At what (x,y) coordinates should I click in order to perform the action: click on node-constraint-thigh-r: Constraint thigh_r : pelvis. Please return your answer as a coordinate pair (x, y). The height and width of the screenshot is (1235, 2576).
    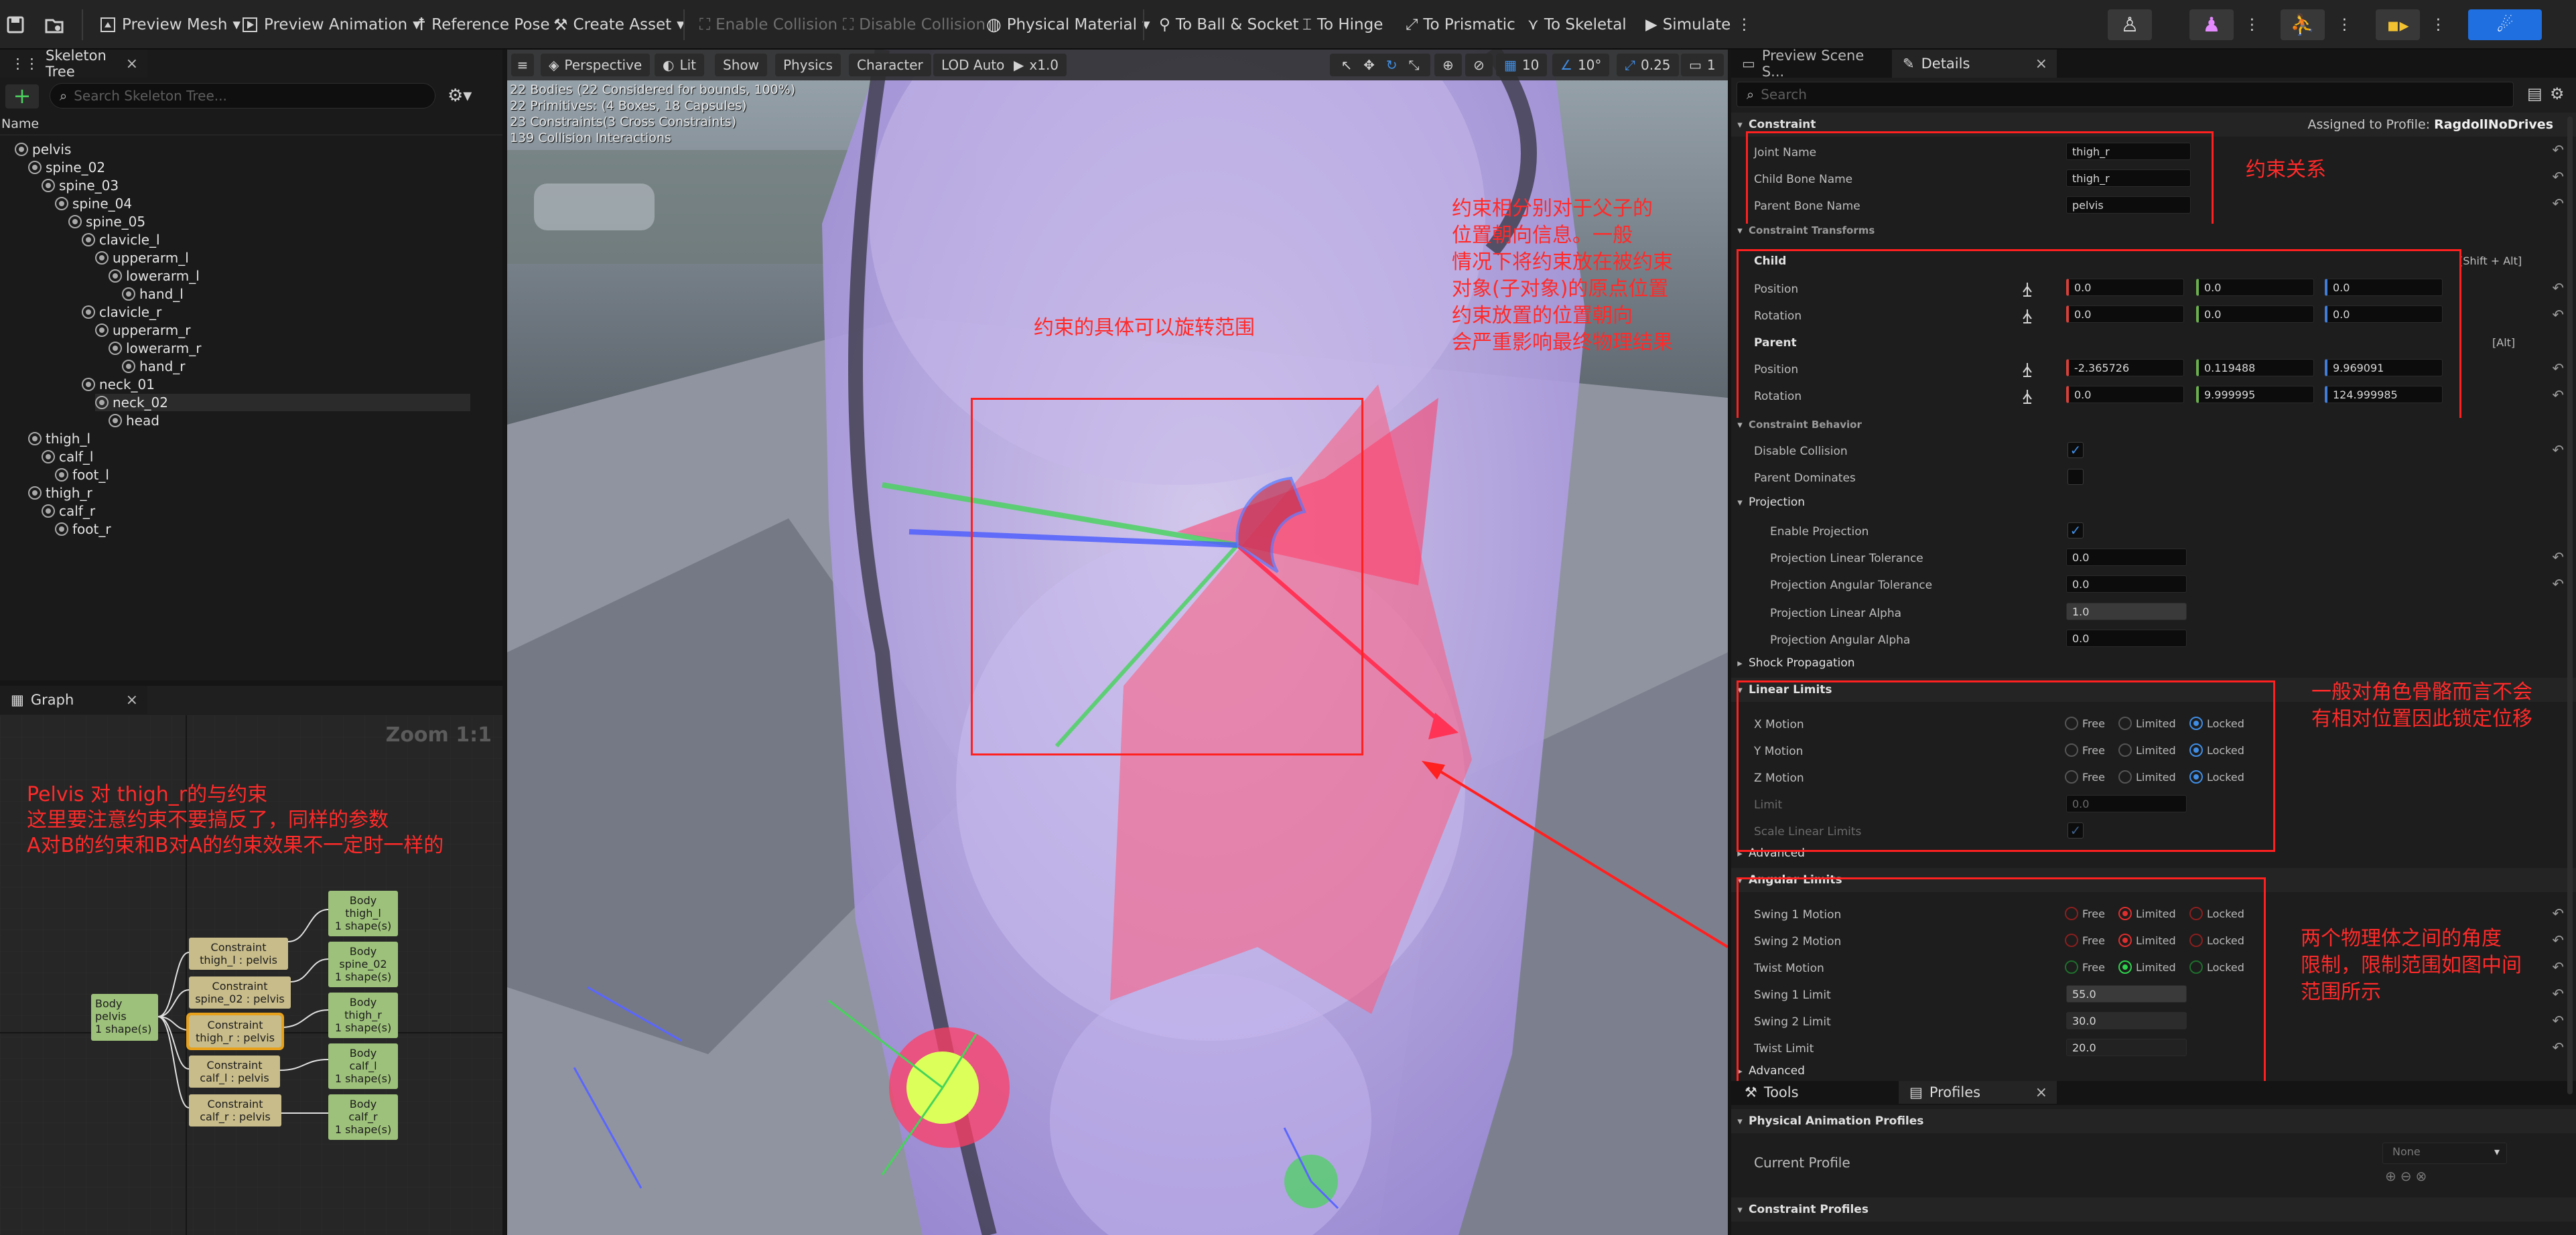
    Looking at the image, I should click on (235, 1031).